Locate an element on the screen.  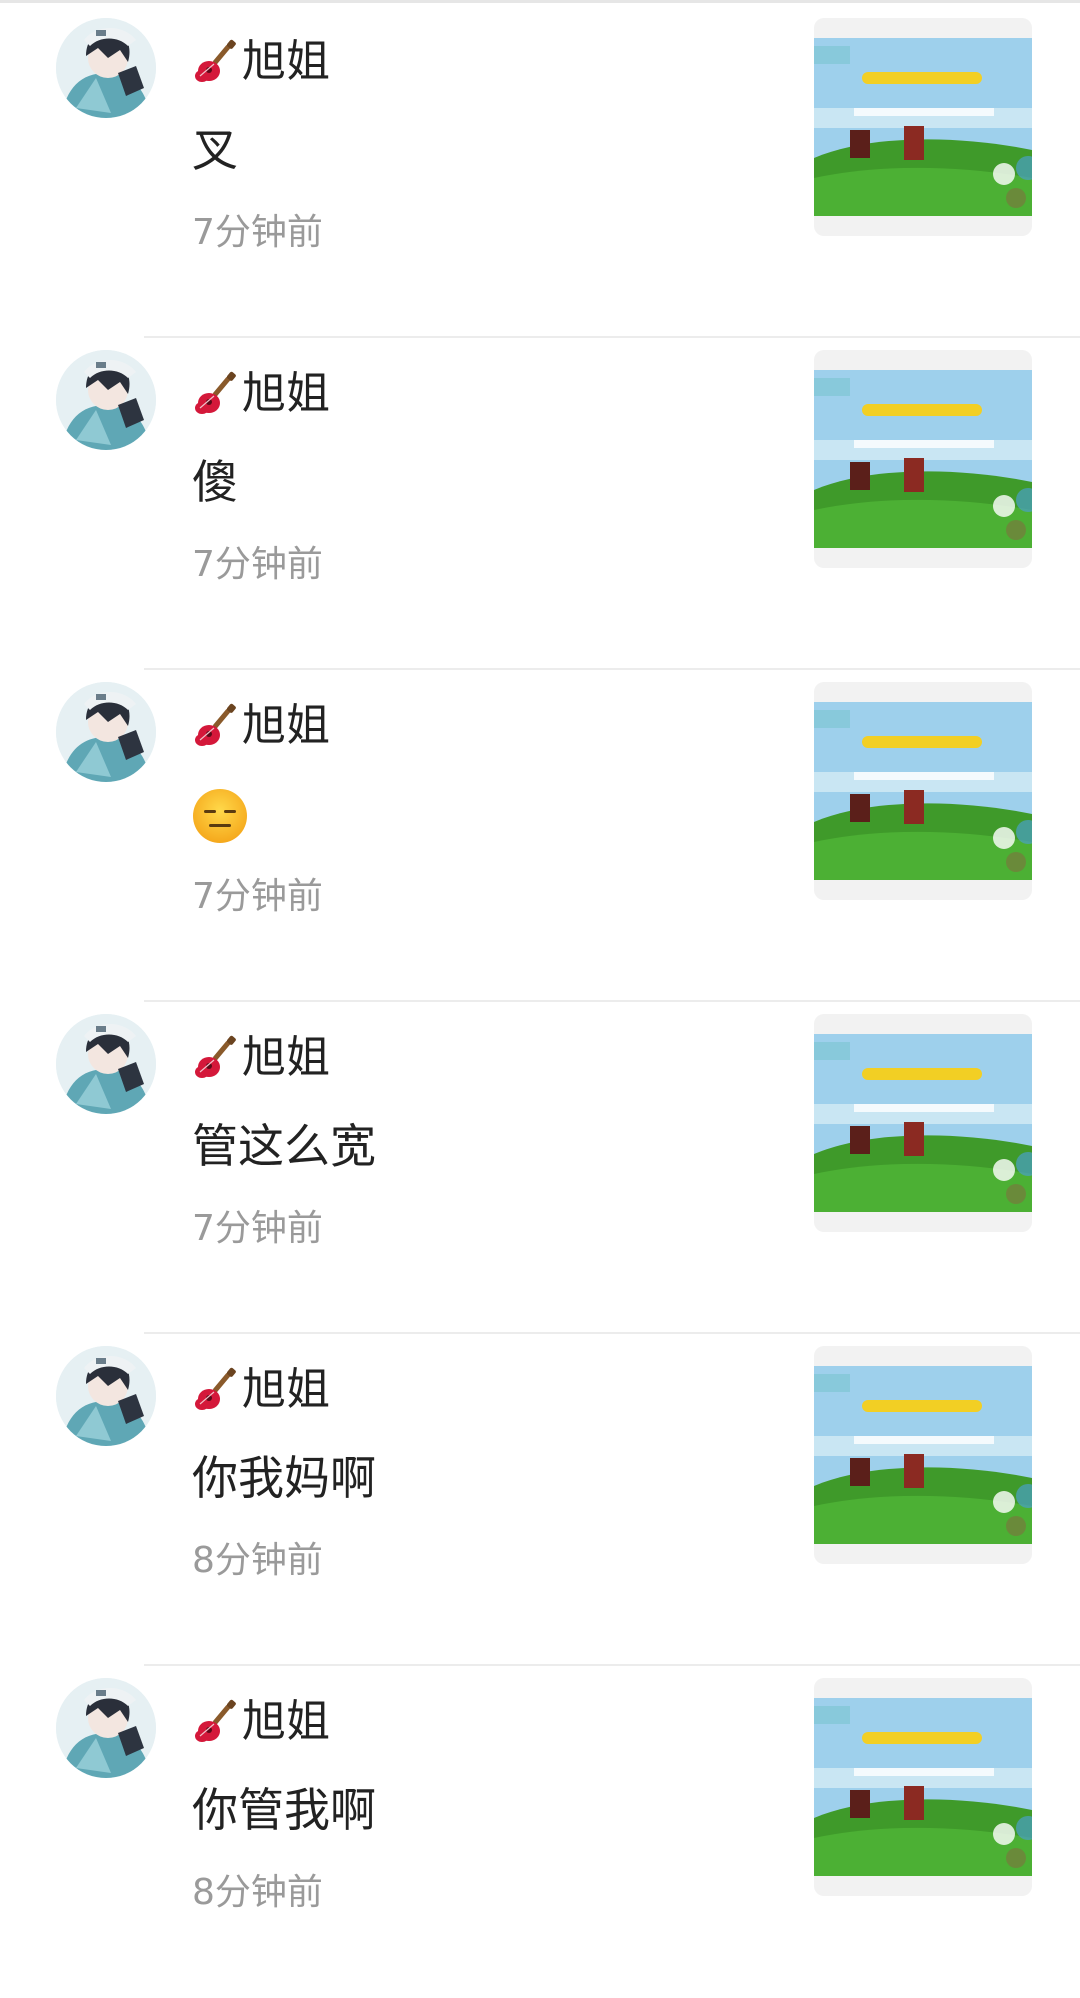
comment-text: 管这么宽 is located at coordinates (284, 1146).